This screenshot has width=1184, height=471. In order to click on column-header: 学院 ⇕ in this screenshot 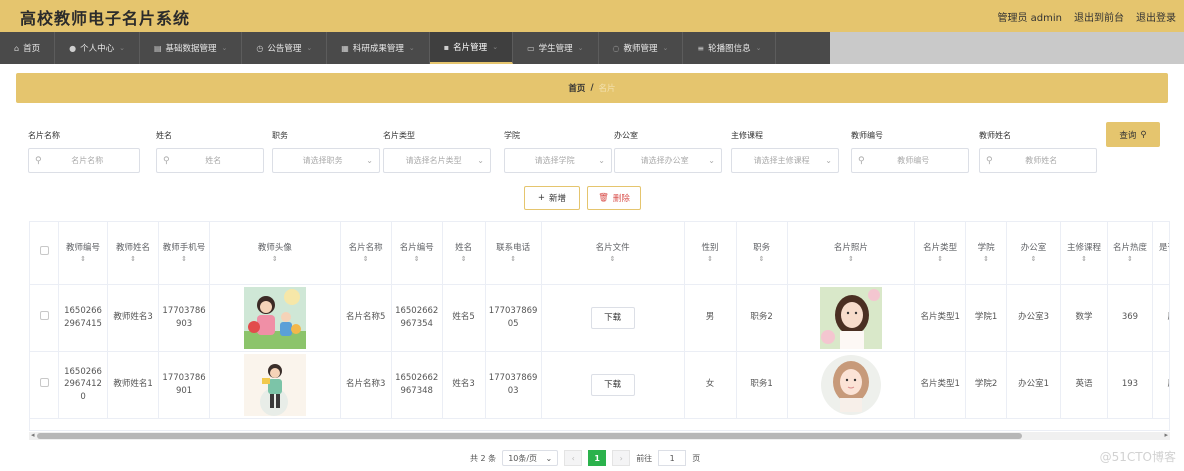, I will do `click(986, 253)`.